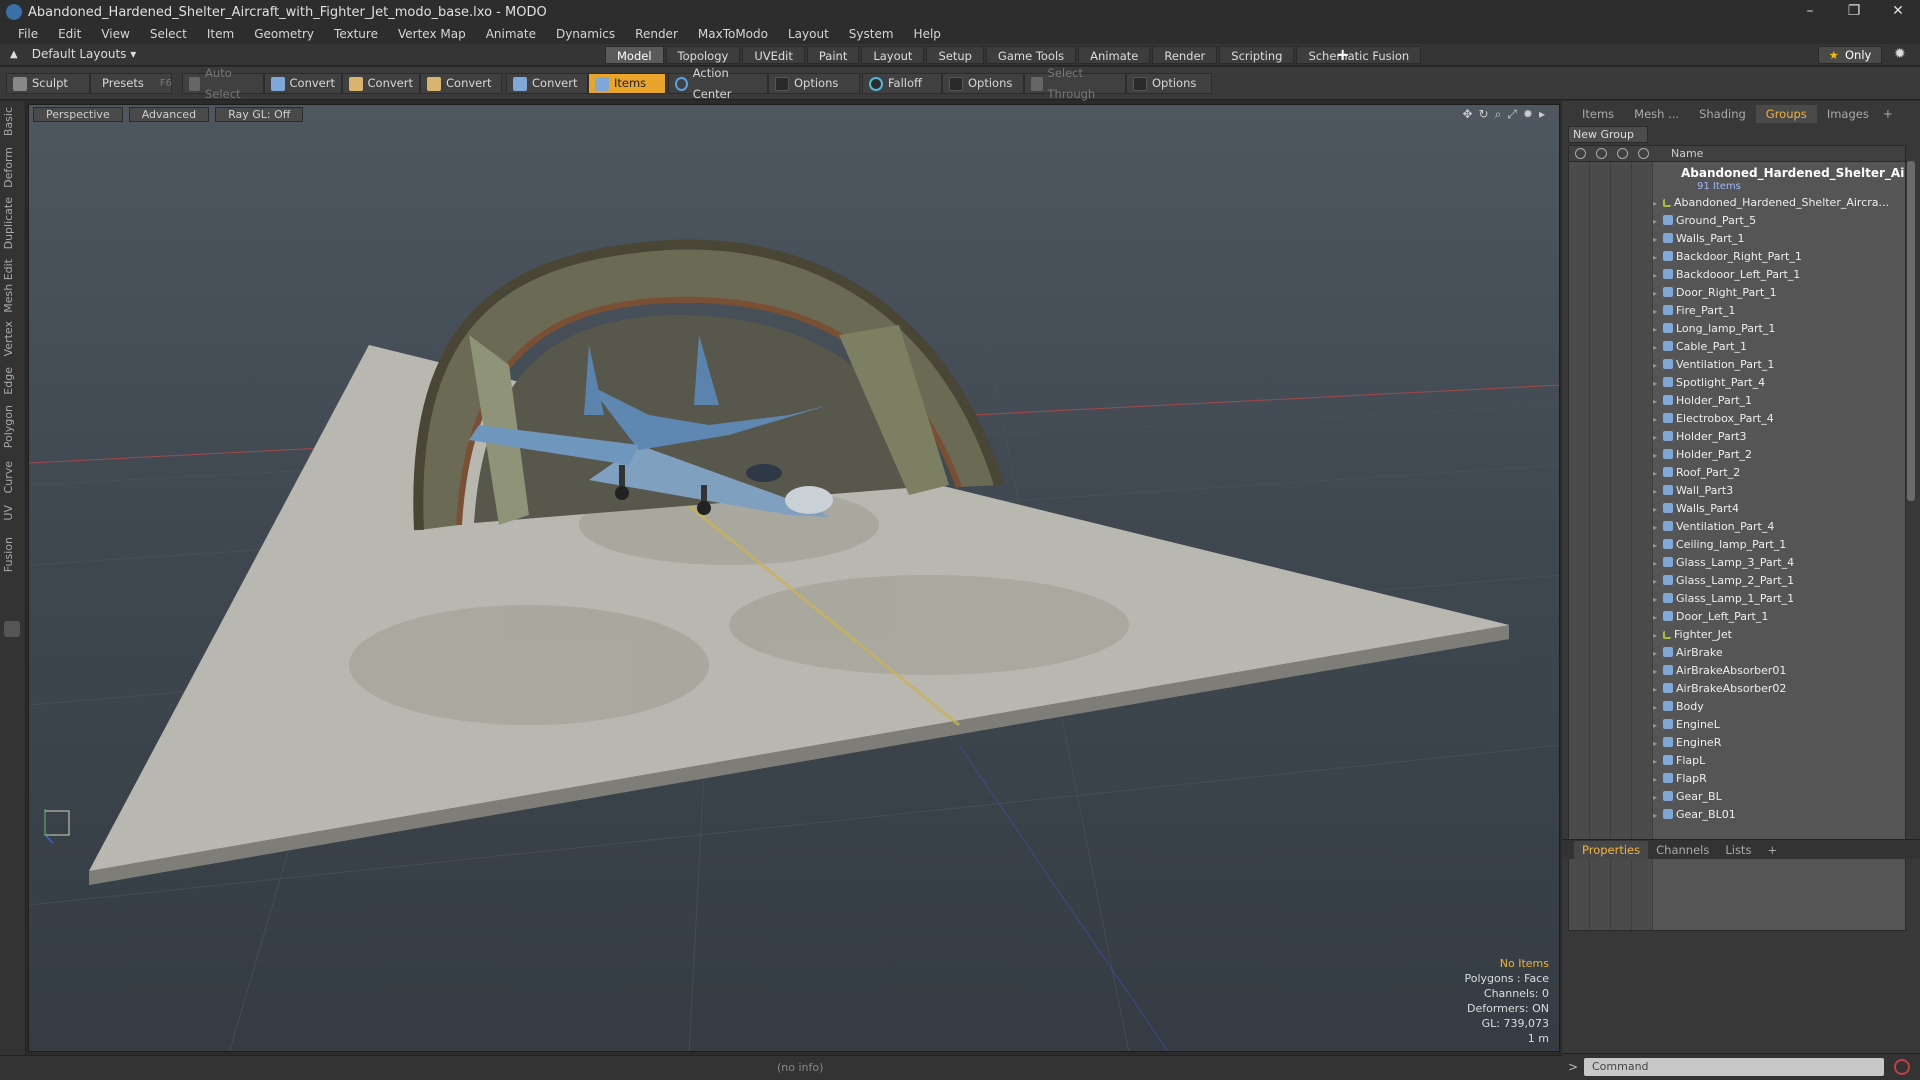 This screenshot has height=1080, width=1920. What do you see at coordinates (13, 554) in the screenshot?
I see `tab-fusion: Fusion` at bounding box center [13, 554].